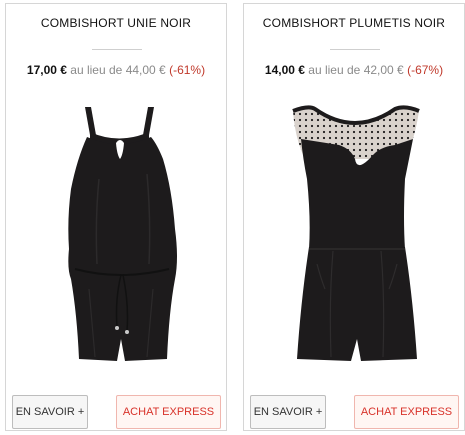  What do you see at coordinates (116, 23) in the screenshot?
I see `product-title: COMBISHORT UNIE NOIR` at bounding box center [116, 23].